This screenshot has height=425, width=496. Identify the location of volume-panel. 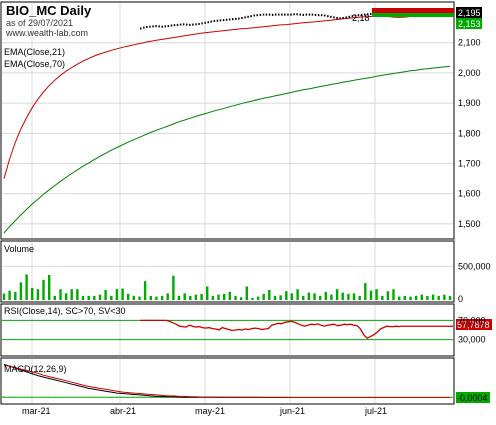
(227, 271).